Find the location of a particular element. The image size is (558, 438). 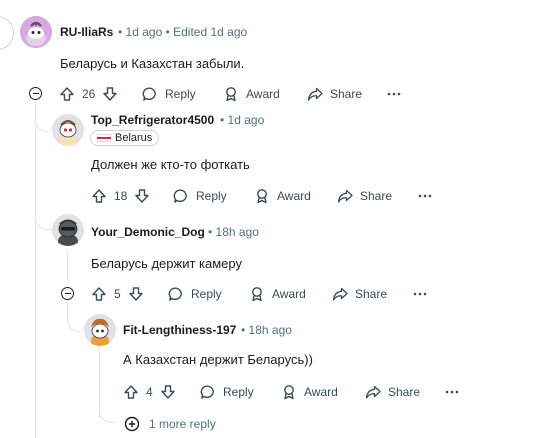

parent-avatar-partial is located at coordinates (7, 33).